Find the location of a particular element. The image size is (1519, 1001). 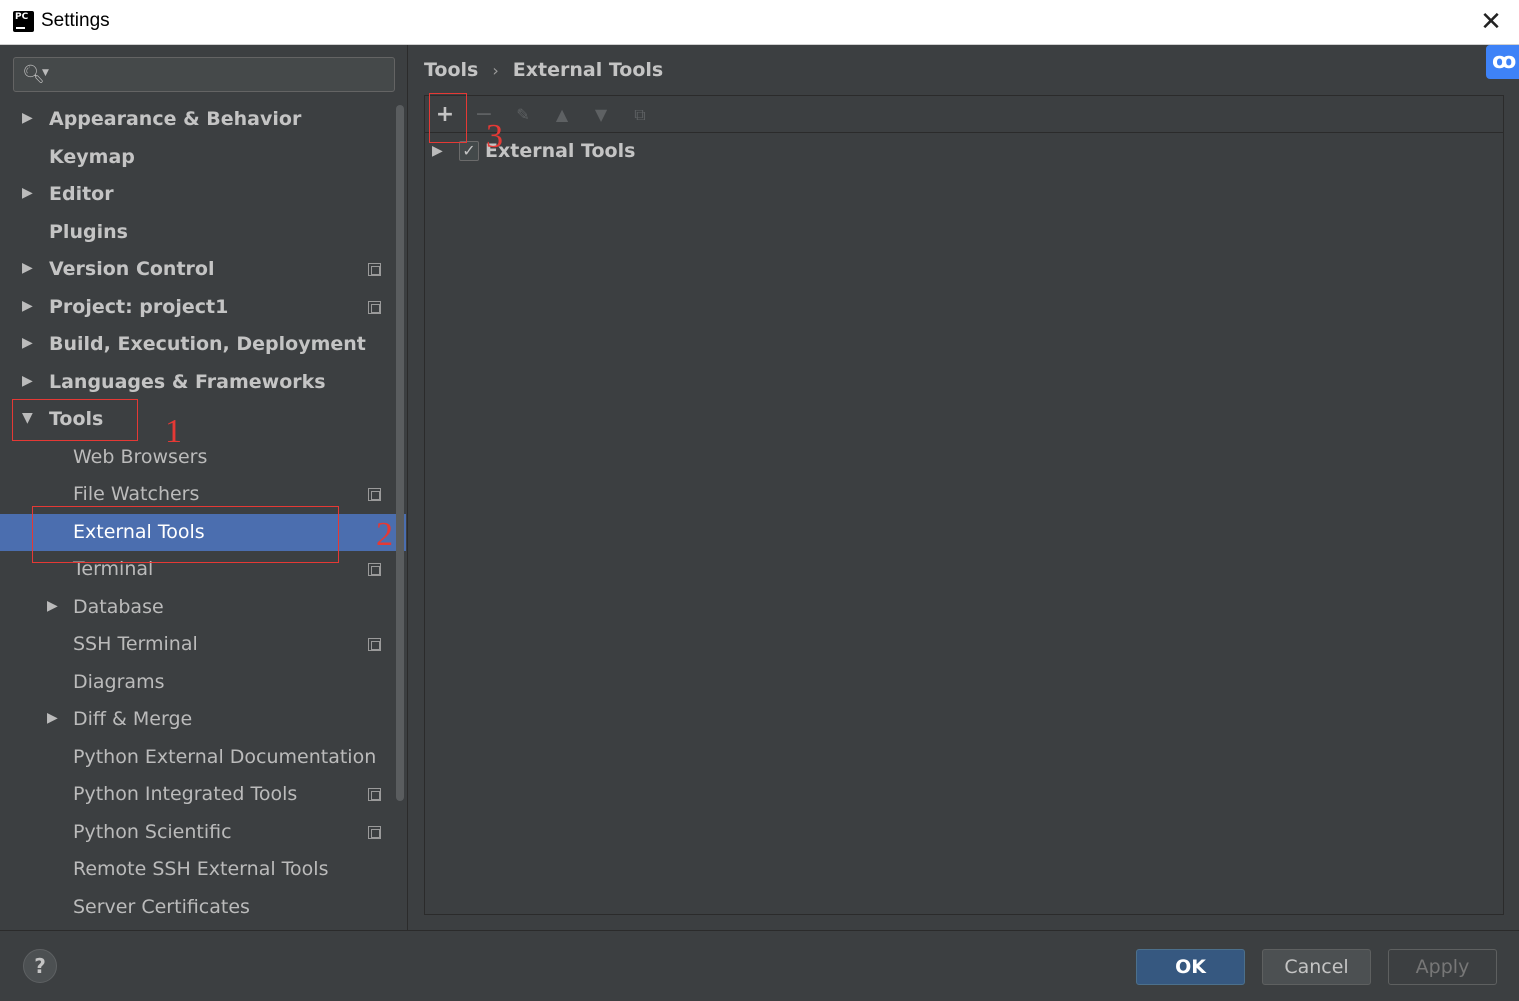

annotation-number-2: 2 is located at coordinates (384, 534).